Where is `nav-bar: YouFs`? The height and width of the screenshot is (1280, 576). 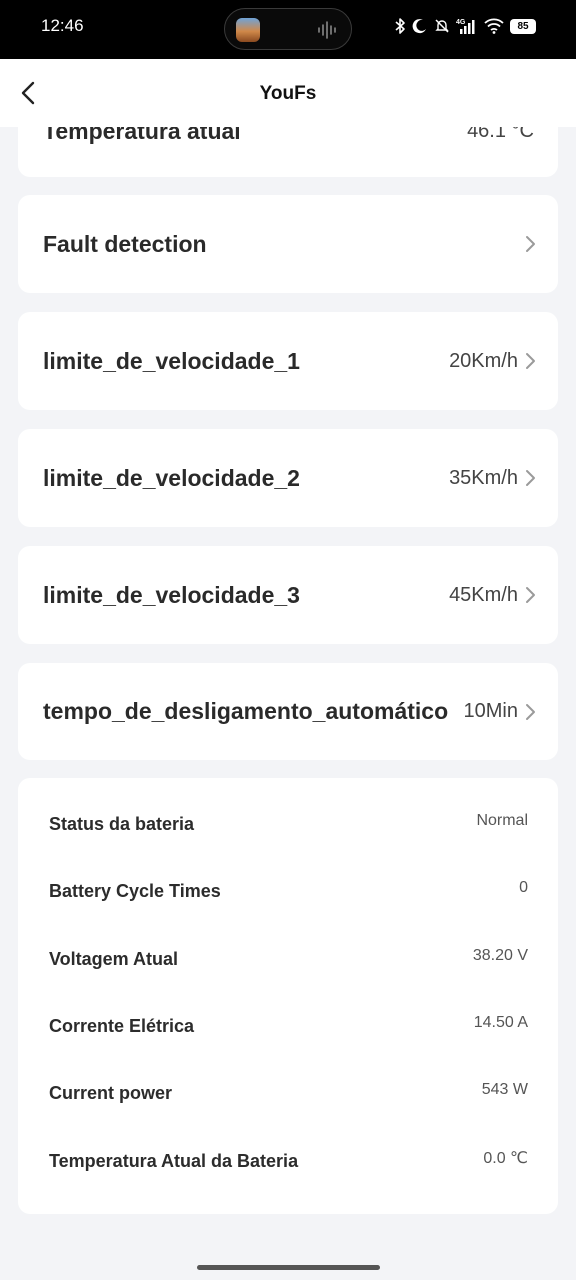 nav-bar: YouFs is located at coordinates (288, 93).